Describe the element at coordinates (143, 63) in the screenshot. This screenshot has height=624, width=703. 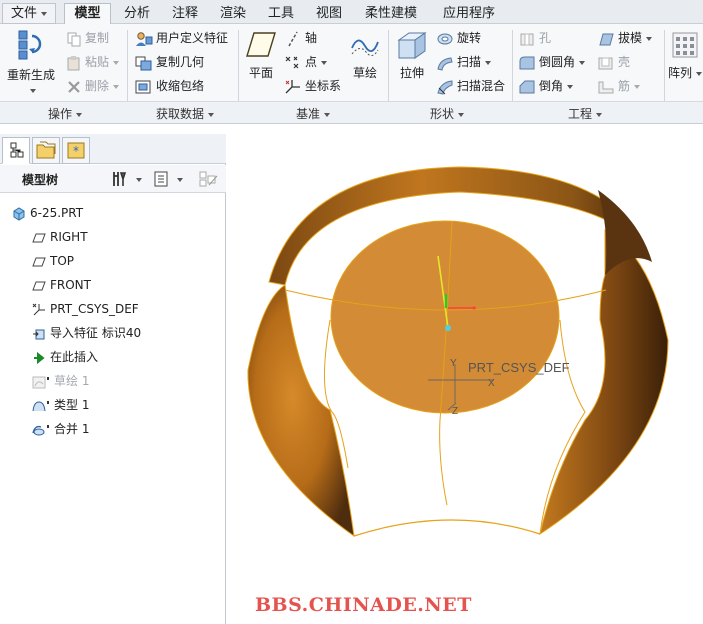
I see `copy-geometry-icon` at that location.